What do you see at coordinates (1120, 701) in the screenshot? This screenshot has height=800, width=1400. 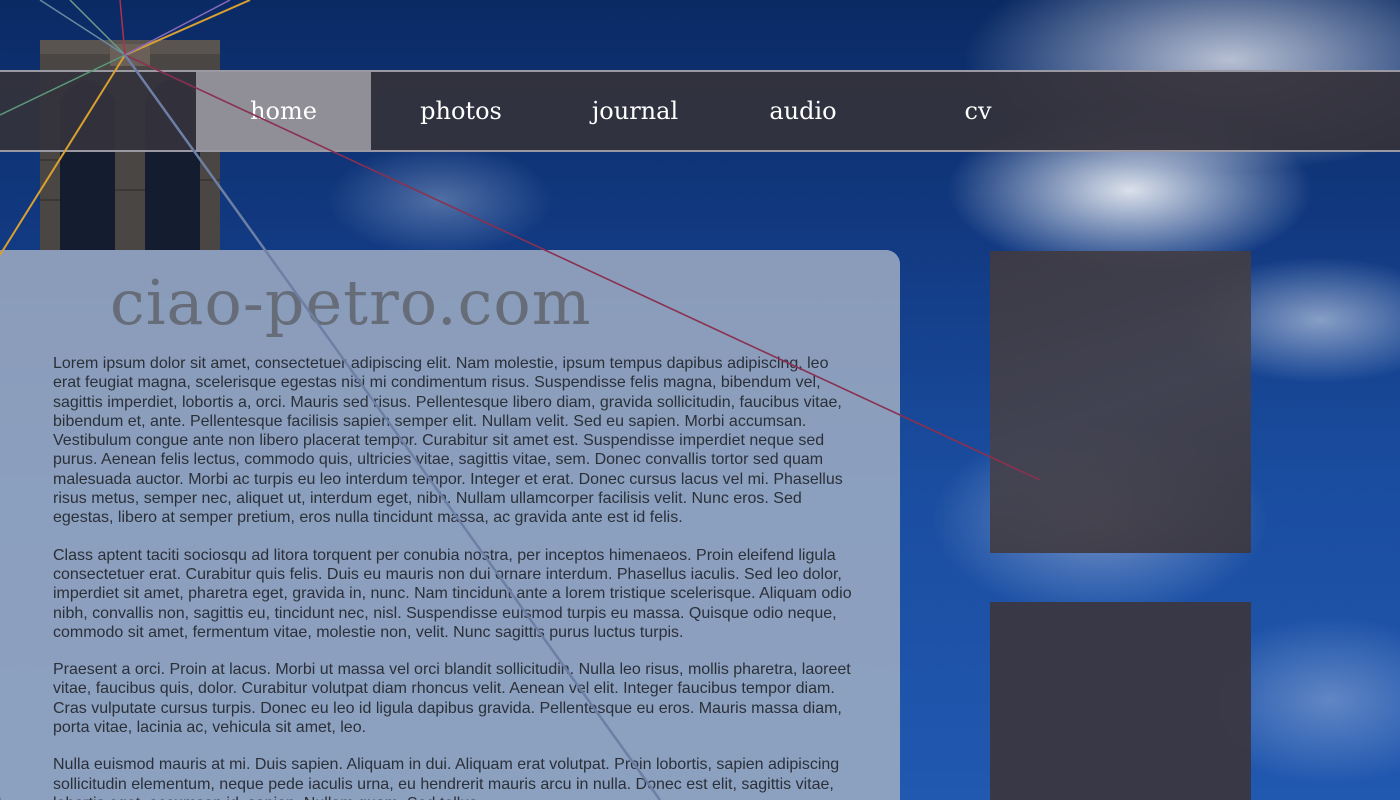 I see `sidebar-box-bottom` at bounding box center [1120, 701].